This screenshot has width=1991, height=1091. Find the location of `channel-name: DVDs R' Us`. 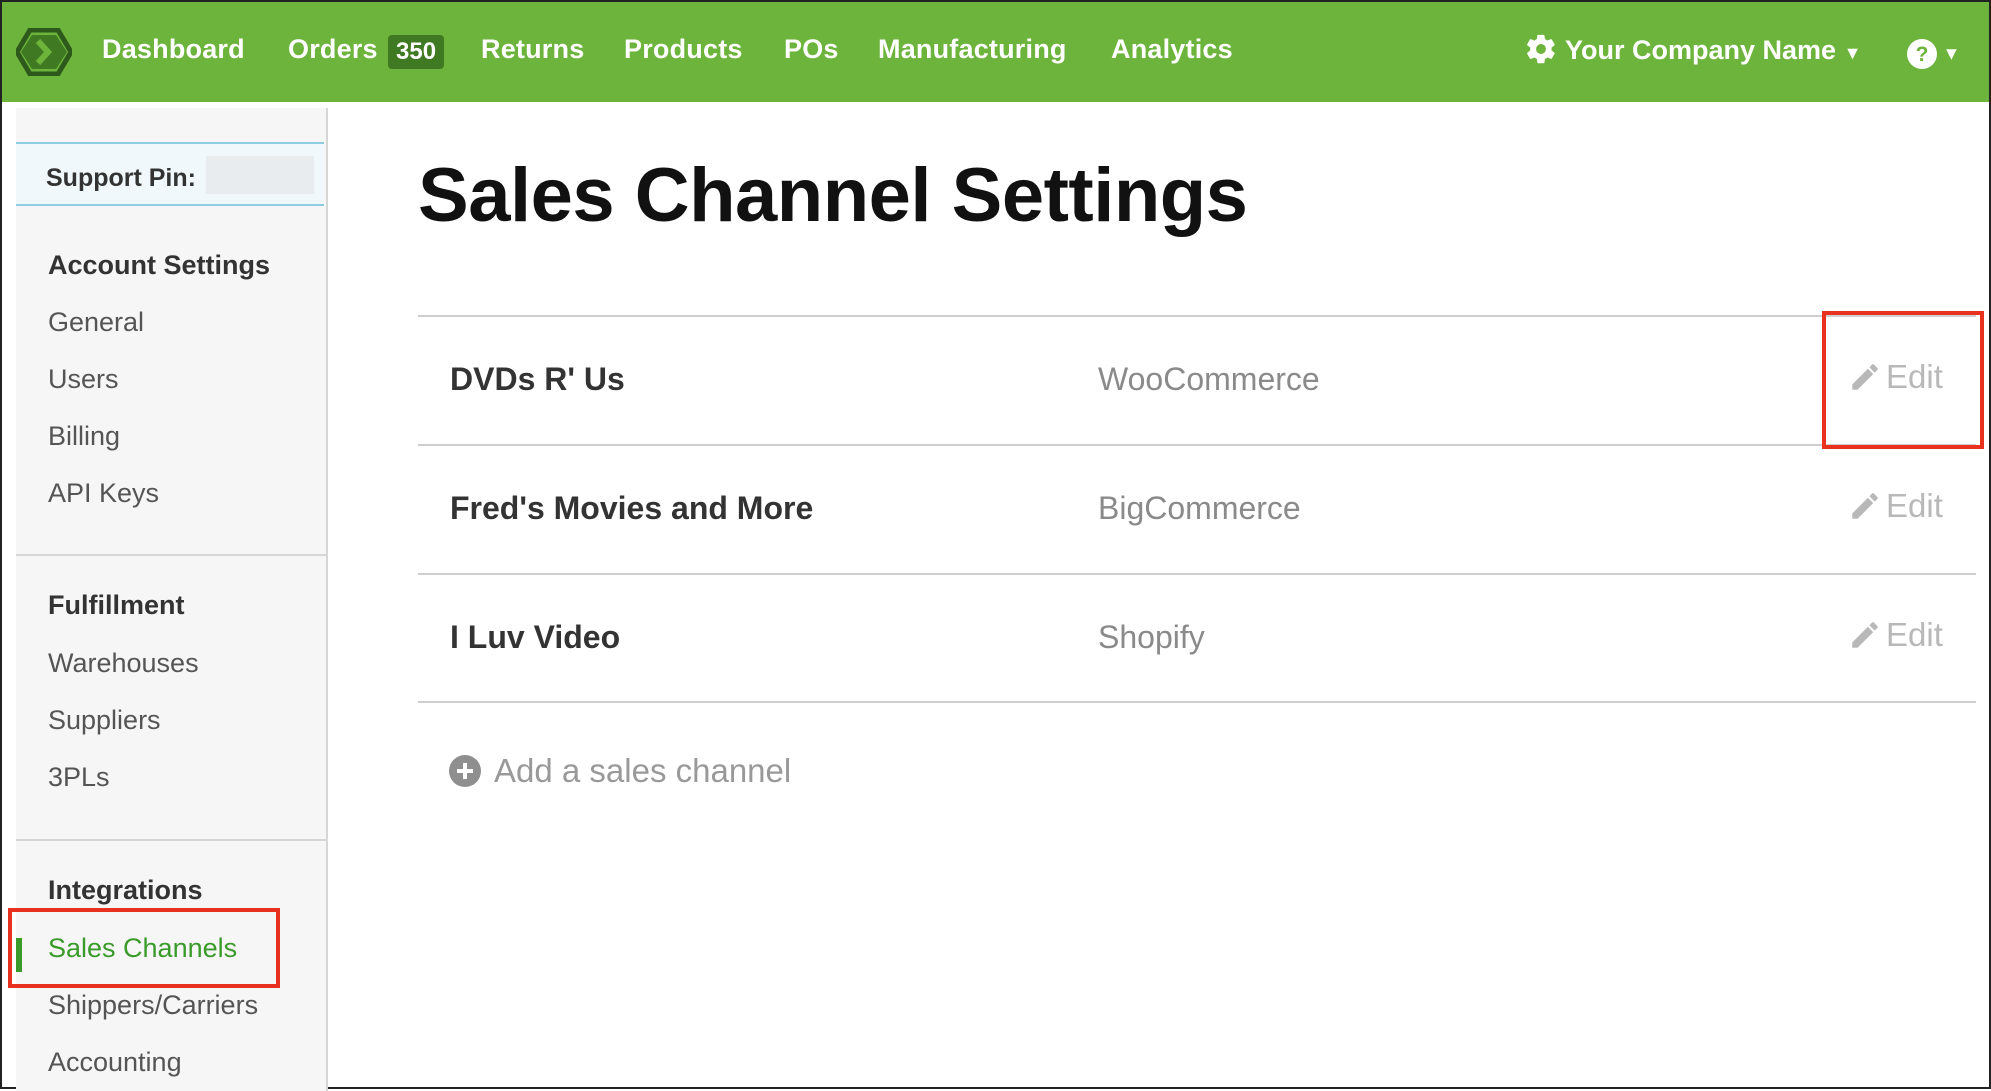

channel-name: DVDs R' Us is located at coordinates (537, 379).